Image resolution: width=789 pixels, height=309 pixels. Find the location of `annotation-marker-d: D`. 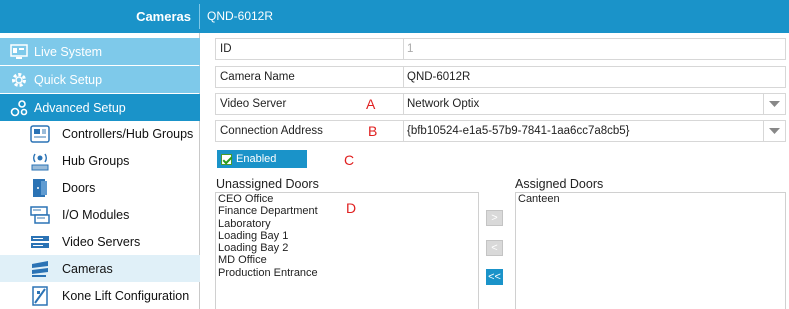

annotation-marker-d: D is located at coordinates (351, 208).